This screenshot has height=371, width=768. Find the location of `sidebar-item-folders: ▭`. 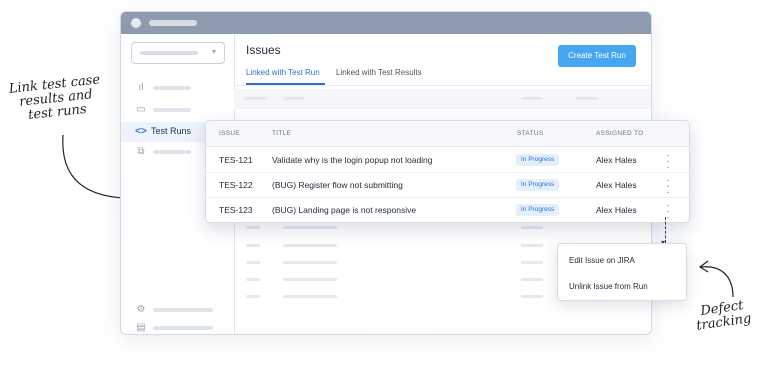

sidebar-item-folders: ▭ is located at coordinates (177, 110).